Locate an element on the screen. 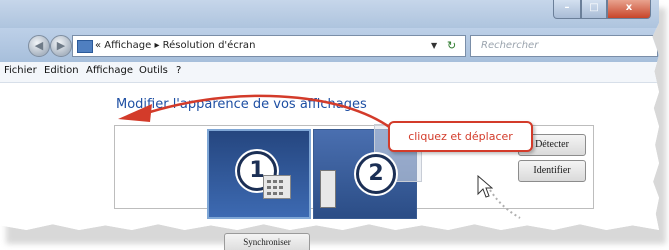 The width and height of the screenshot is (669, 250). identify-button: Identifier is located at coordinates (552, 171).